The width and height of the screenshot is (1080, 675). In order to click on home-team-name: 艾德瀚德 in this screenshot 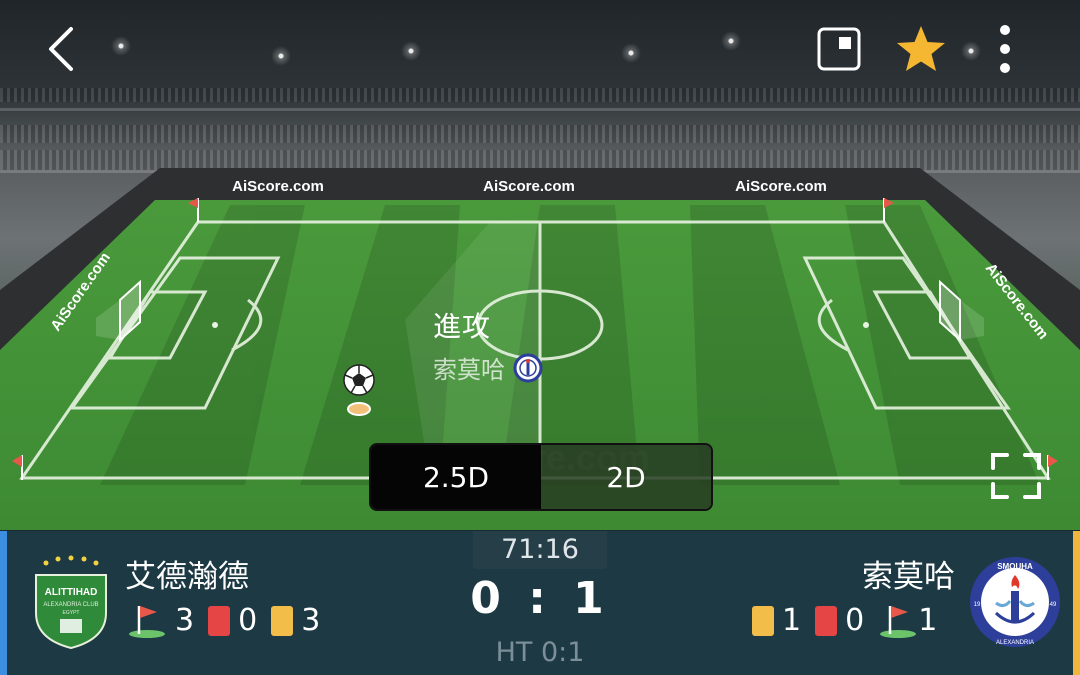, I will do `click(187, 573)`.